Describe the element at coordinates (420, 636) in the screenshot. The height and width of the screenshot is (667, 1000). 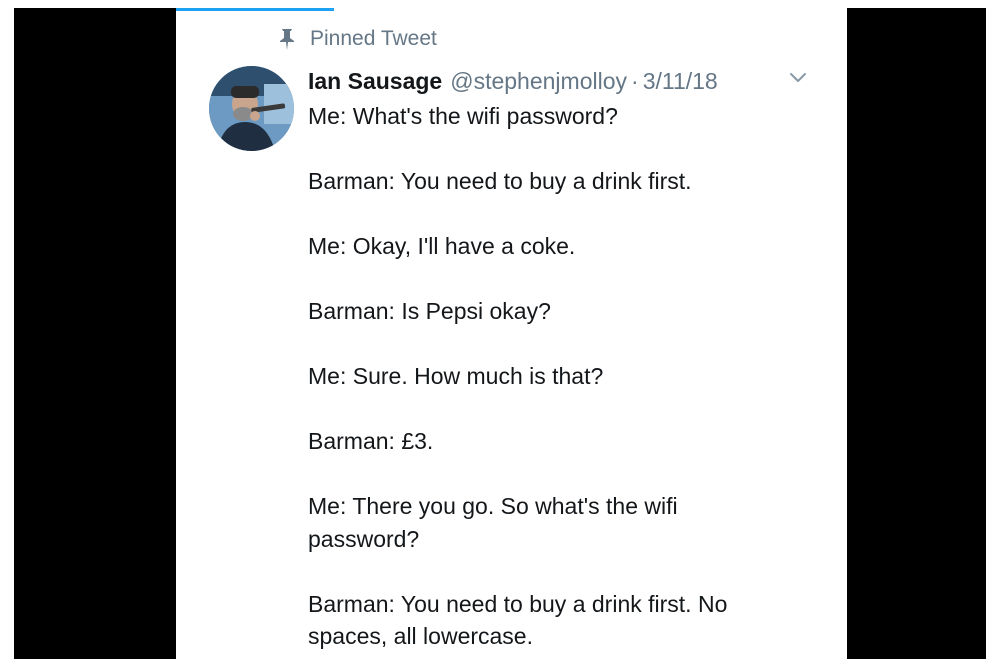
I see `tweet-line: spaces, all lowercase.` at that location.